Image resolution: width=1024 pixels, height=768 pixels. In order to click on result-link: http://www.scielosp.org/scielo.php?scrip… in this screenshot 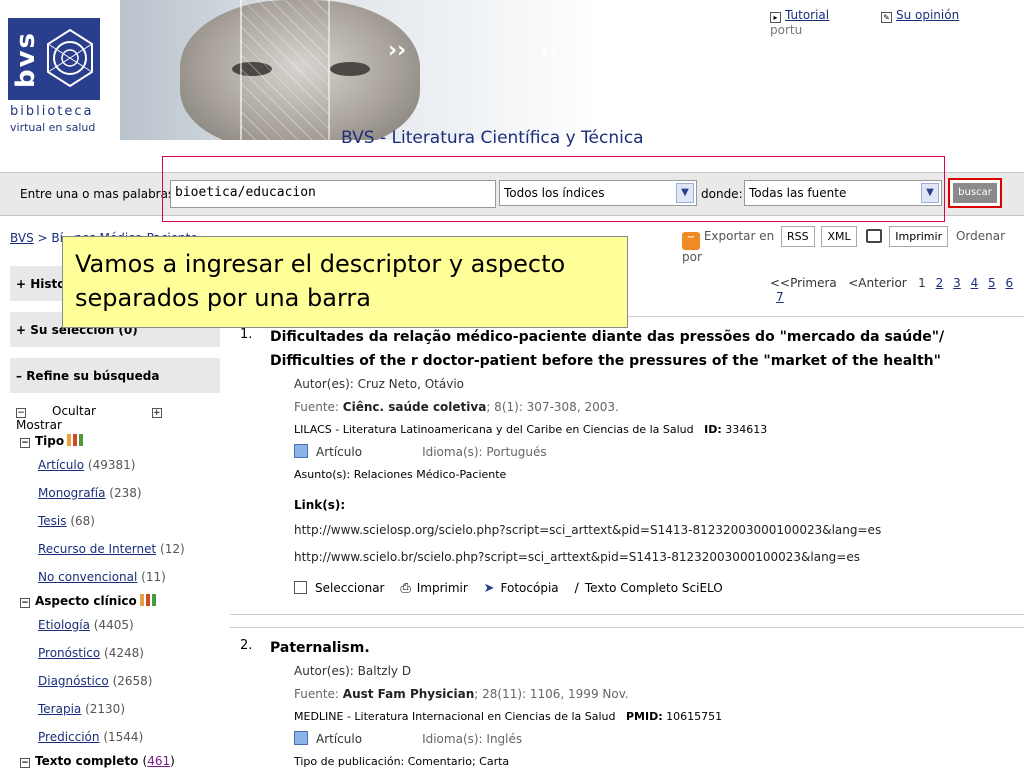, I will do `click(647, 530)`.